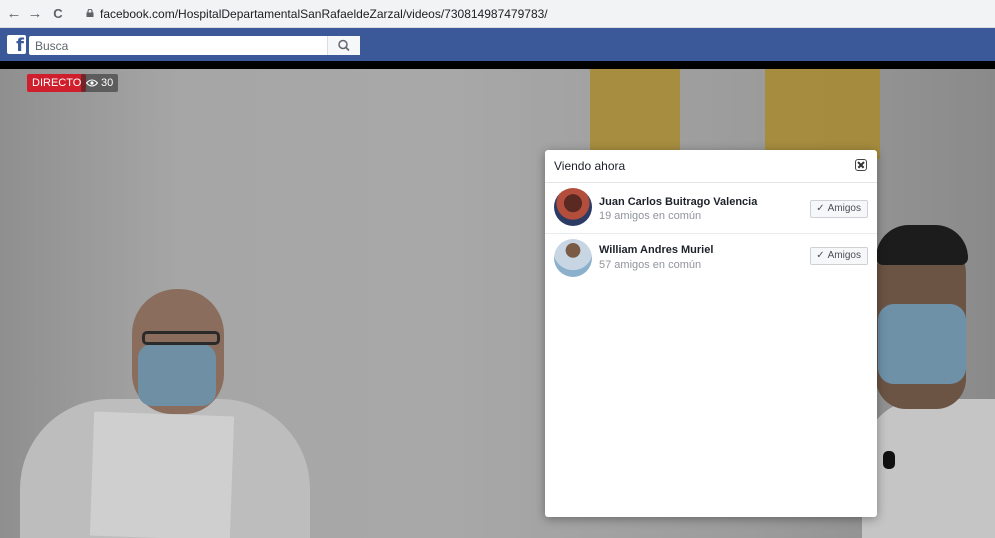  What do you see at coordinates (90, 13) in the screenshot?
I see `lock-icon` at bounding box center [90, 13].